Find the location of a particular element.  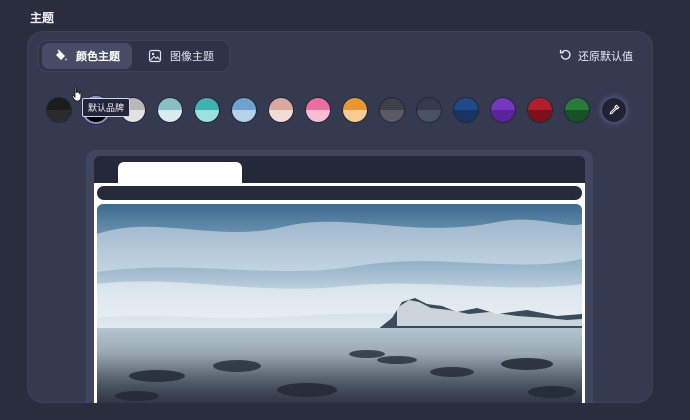

color-swatch-crimson is located at coordinates (540, 110).